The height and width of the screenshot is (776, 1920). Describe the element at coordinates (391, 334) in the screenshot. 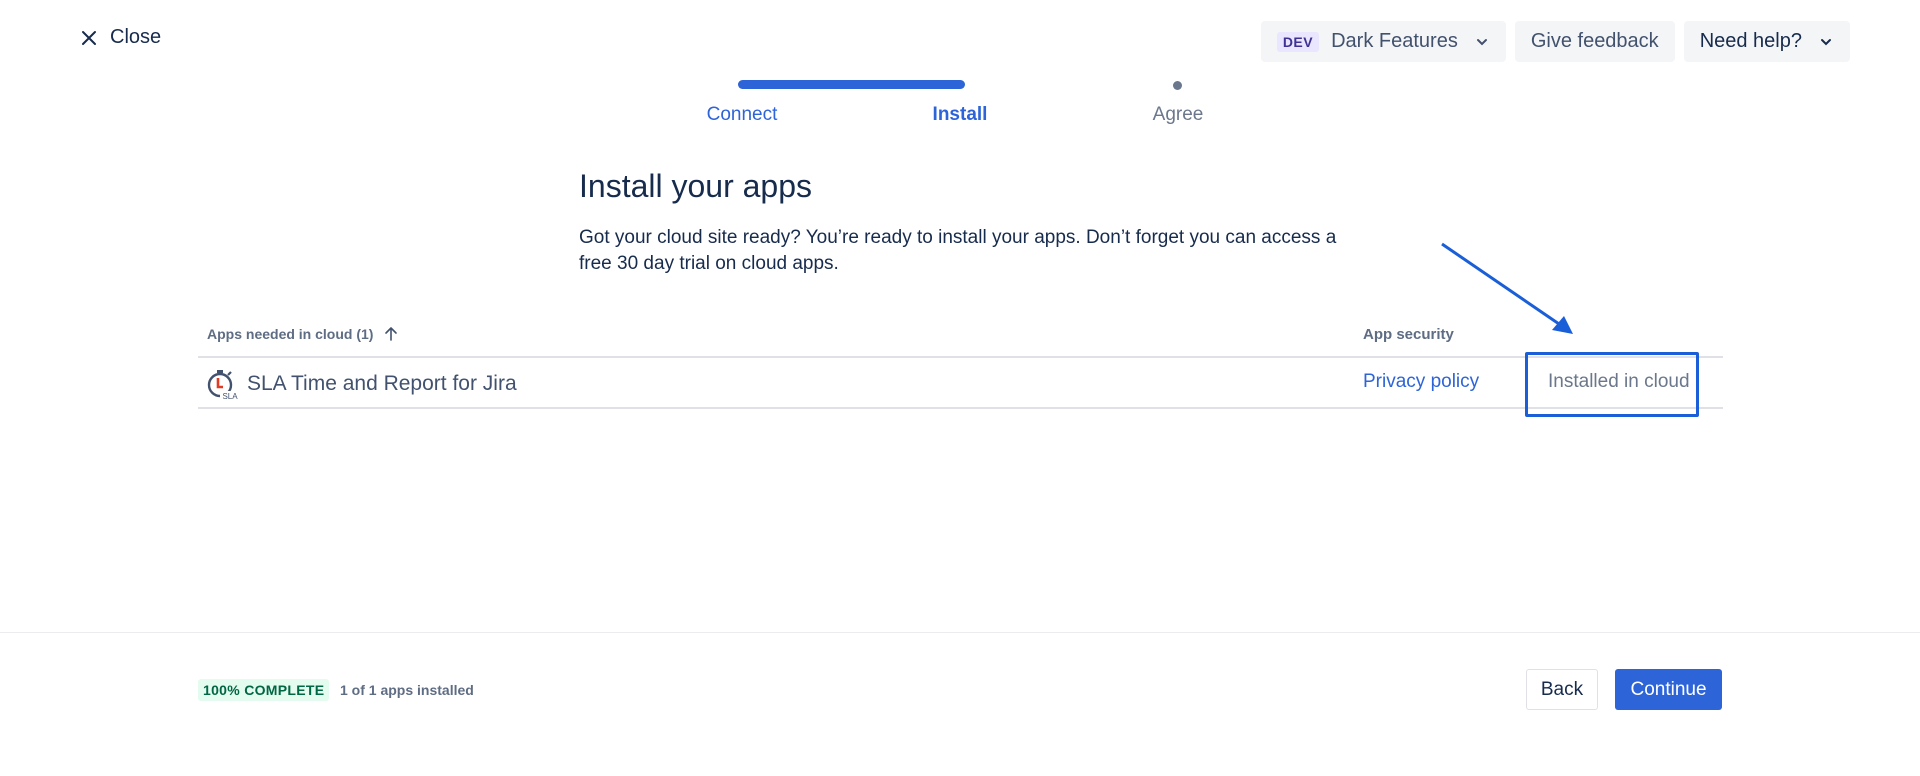

I see `sort-arrow-up-icon` at that location.